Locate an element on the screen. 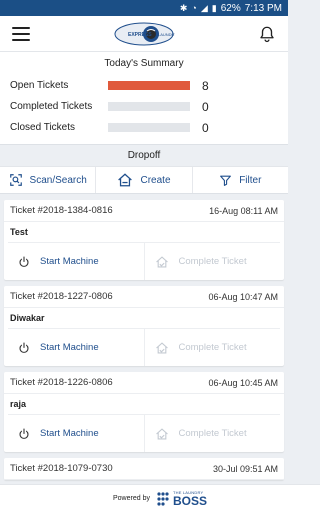  create-label: Create is located at coordinates (155, 180).